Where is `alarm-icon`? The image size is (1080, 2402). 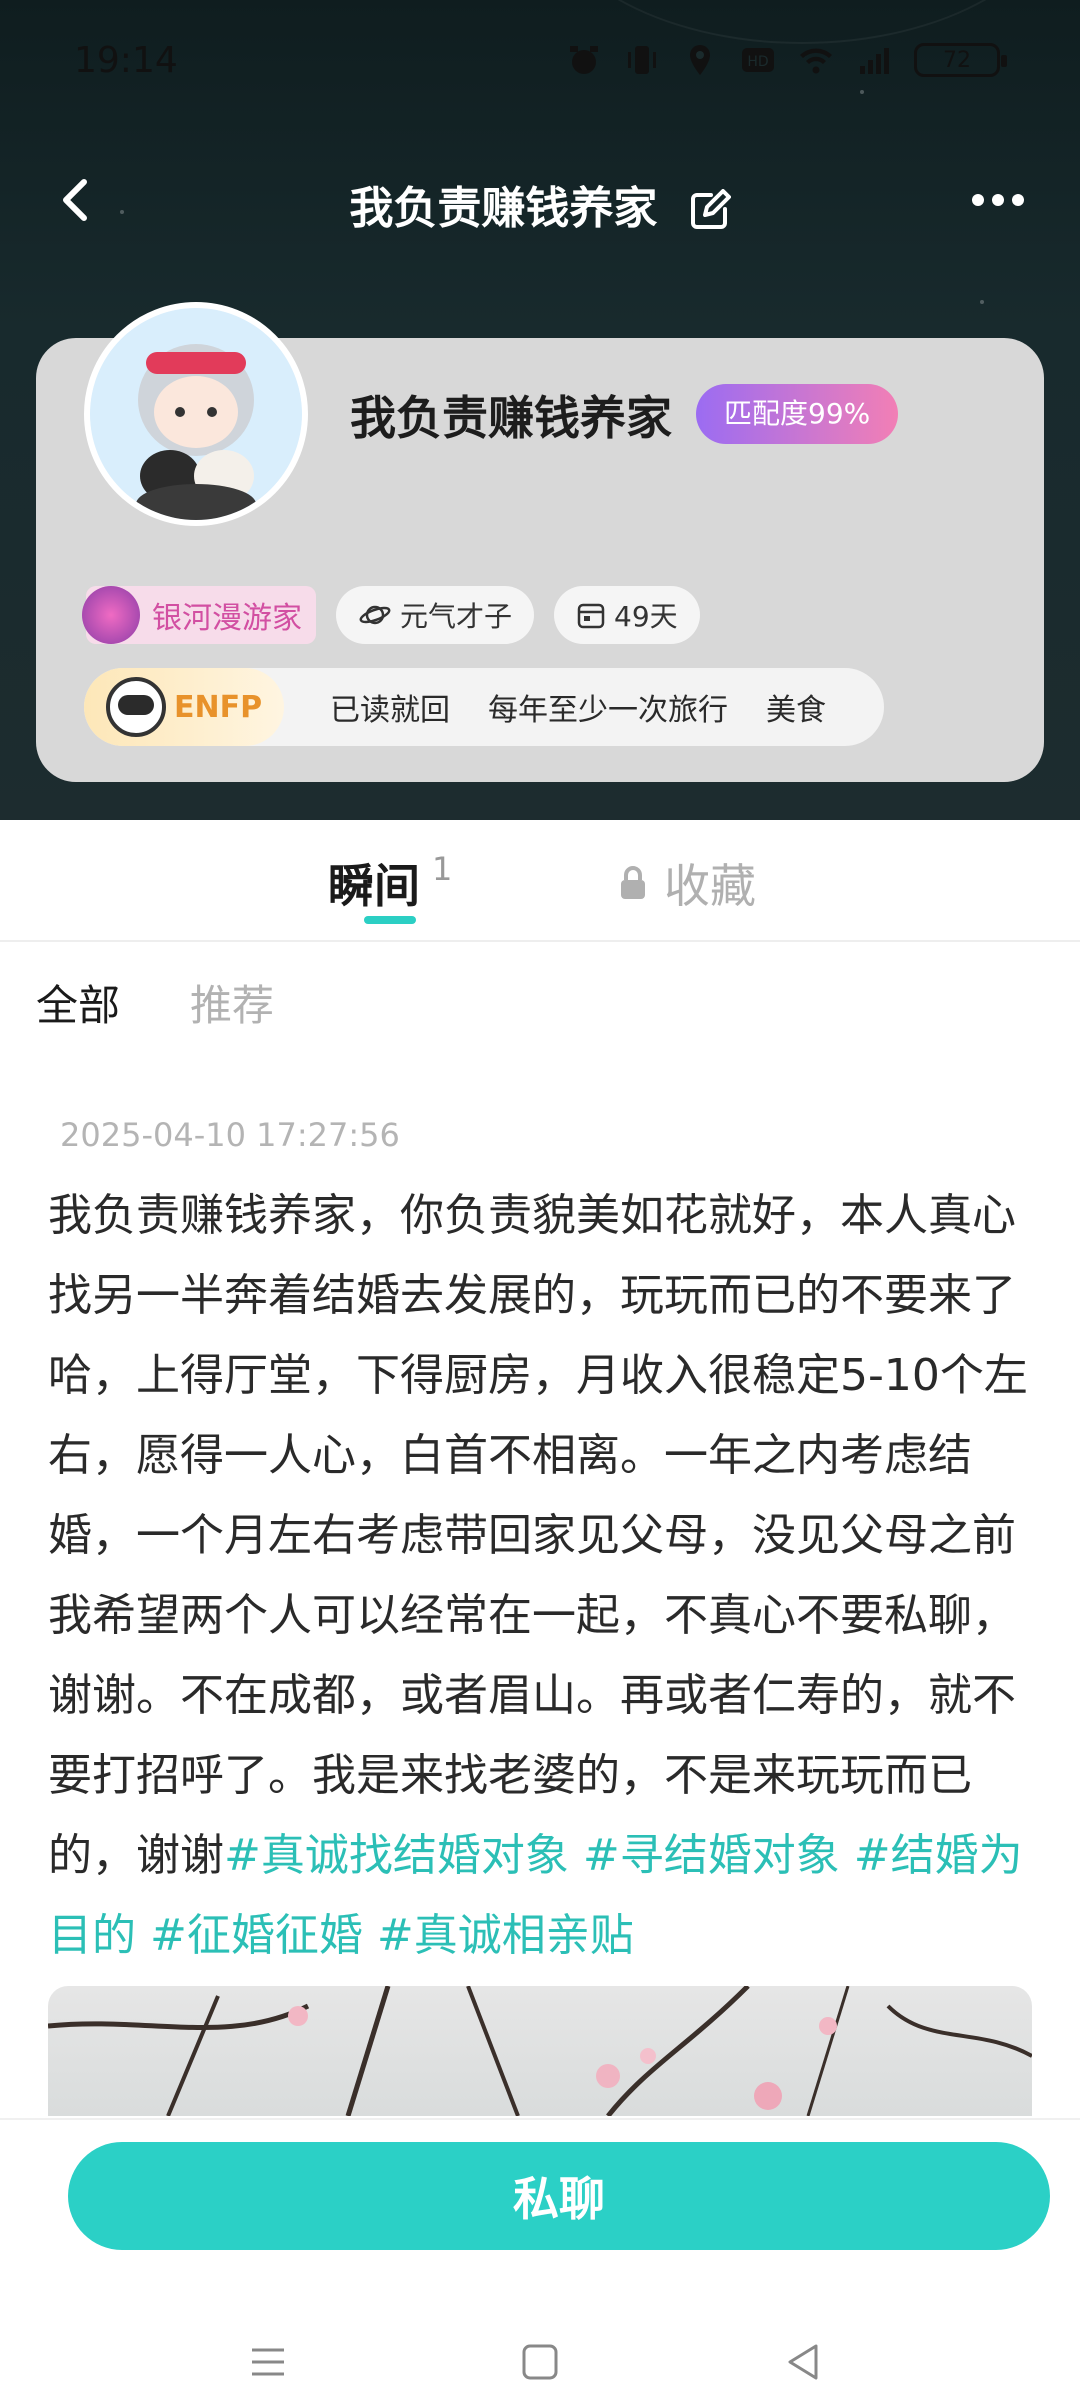
alarm-icon is located at coordinates (584, 60).